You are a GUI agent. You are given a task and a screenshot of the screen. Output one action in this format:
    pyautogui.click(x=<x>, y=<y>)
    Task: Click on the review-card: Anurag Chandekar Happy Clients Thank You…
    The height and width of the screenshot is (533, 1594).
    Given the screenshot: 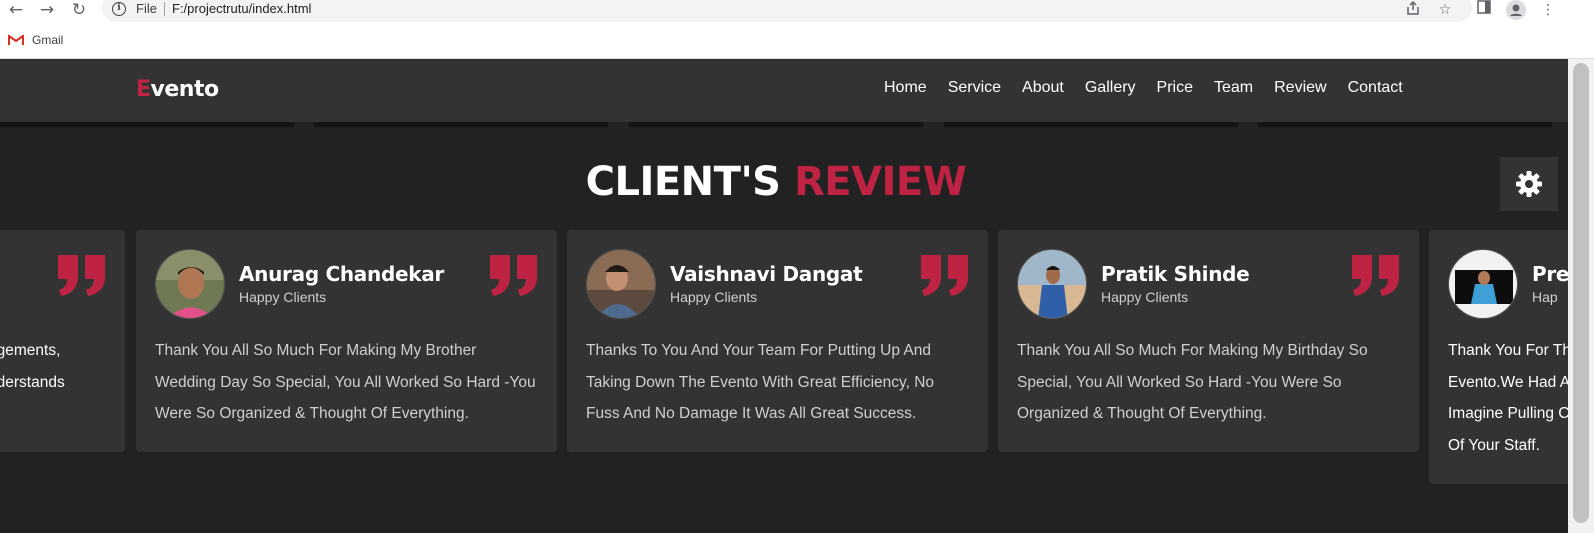 What is the action you would take?
    pyautogui.click(x=346, y=341)
    